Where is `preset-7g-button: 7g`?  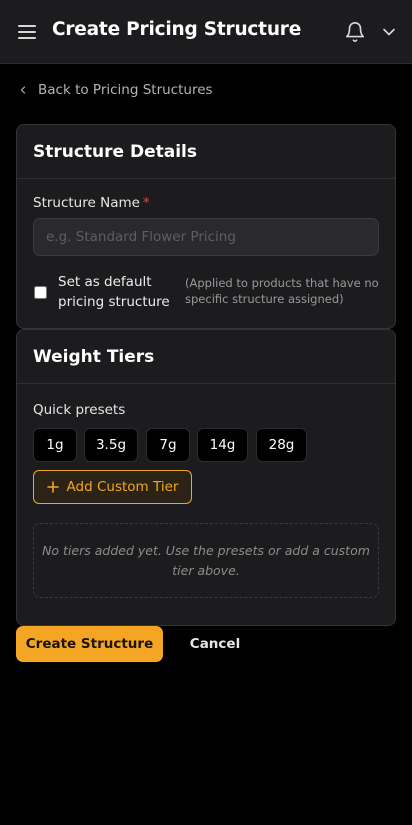
preset-7g-button: 7g is located at coordinates (168, 445).